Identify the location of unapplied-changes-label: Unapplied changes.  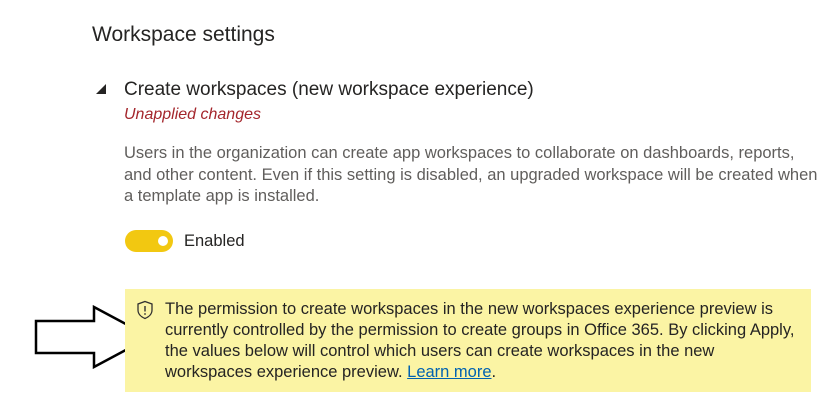
(192, 114).